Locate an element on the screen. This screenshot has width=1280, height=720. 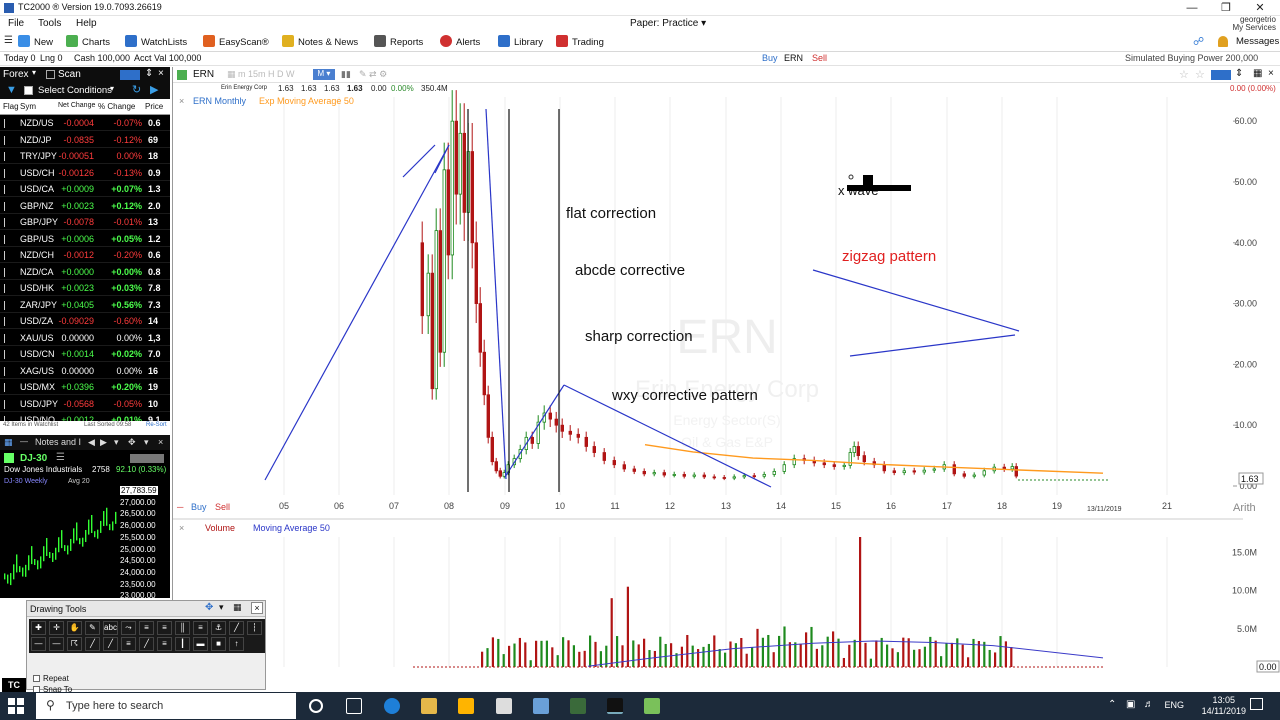
arith-scale-toggle: Arith is located at coordinates (1244, 508).